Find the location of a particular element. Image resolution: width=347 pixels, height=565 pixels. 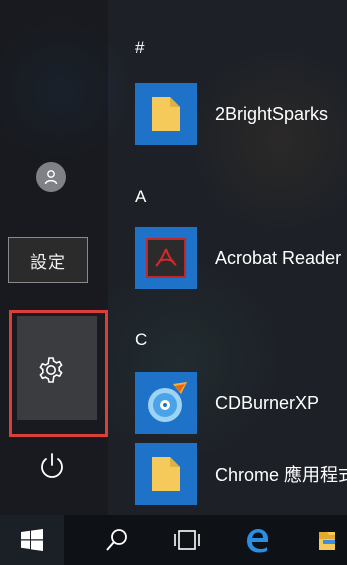

settings-tooltip: 設定 is located at coordinates (48, 260).